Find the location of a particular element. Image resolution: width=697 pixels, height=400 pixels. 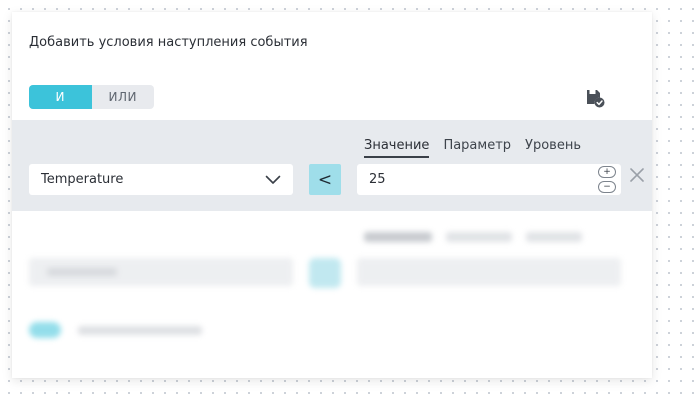

value-stepper: + − is located at coordinates (607, 179).